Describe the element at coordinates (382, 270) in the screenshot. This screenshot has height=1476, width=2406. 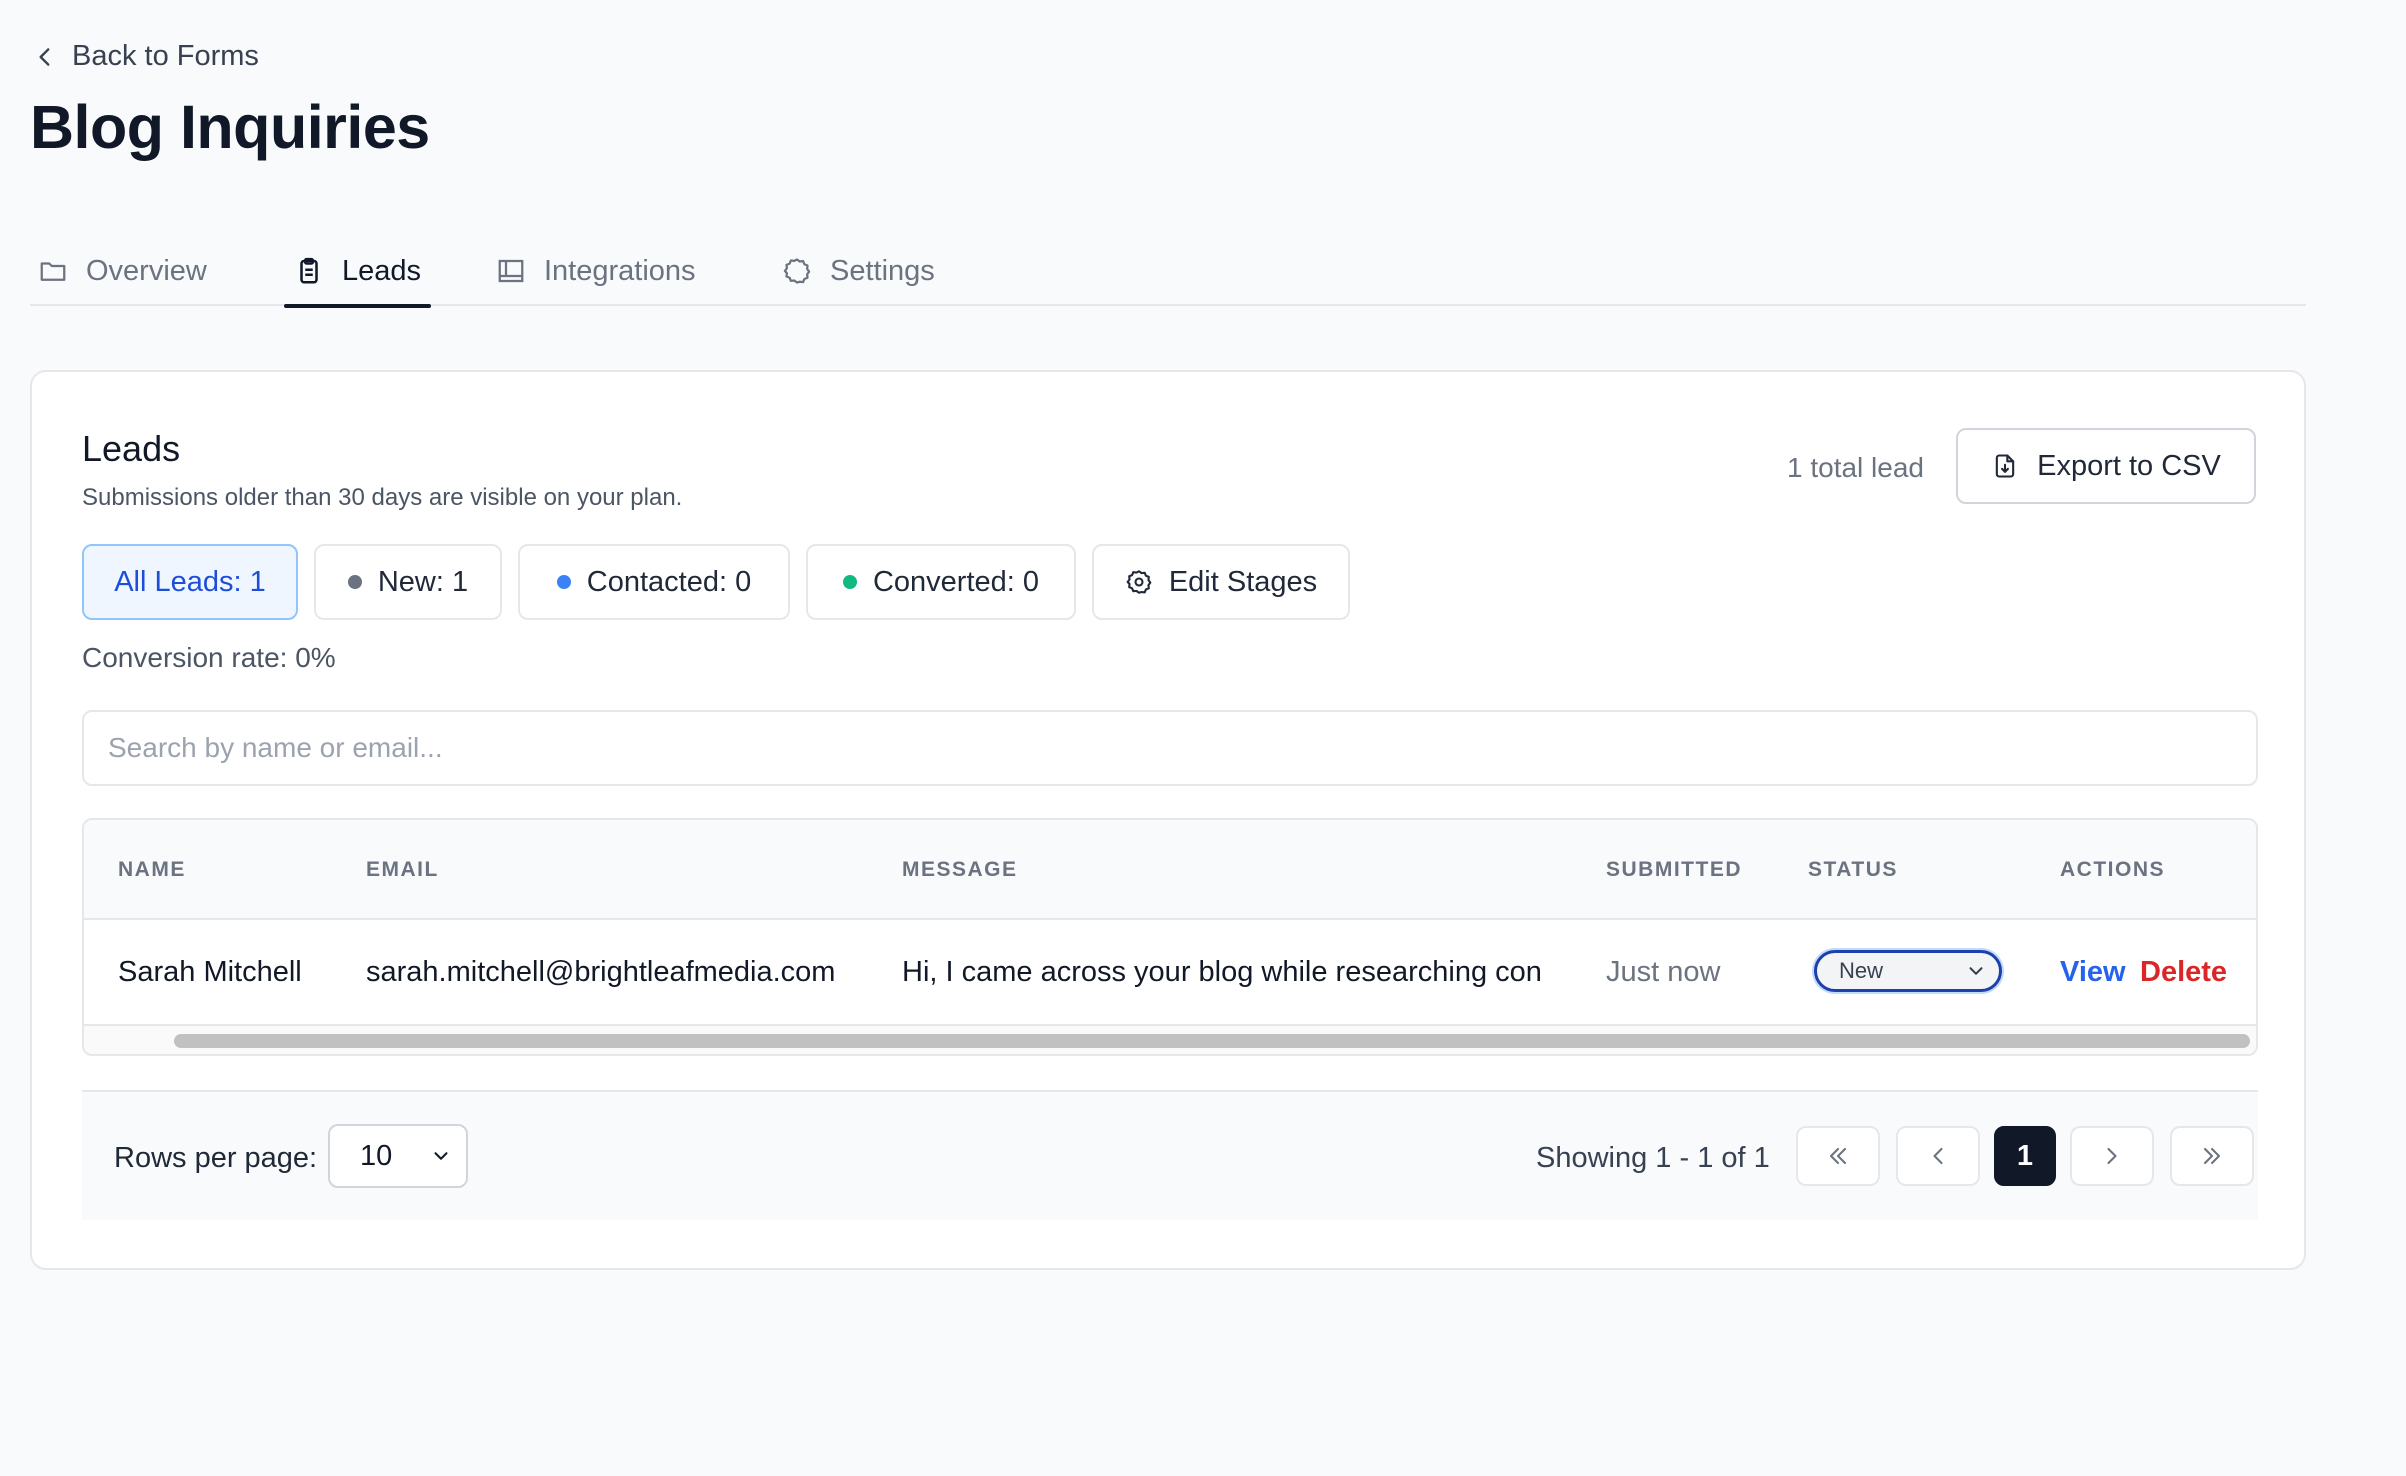
I see `tab-leads-label: Leads` at that location.